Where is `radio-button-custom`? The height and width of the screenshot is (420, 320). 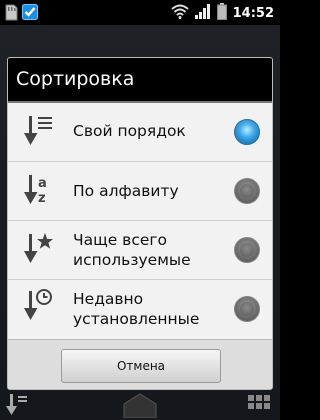 radio-button-custom is located at coordinates (247, 132).